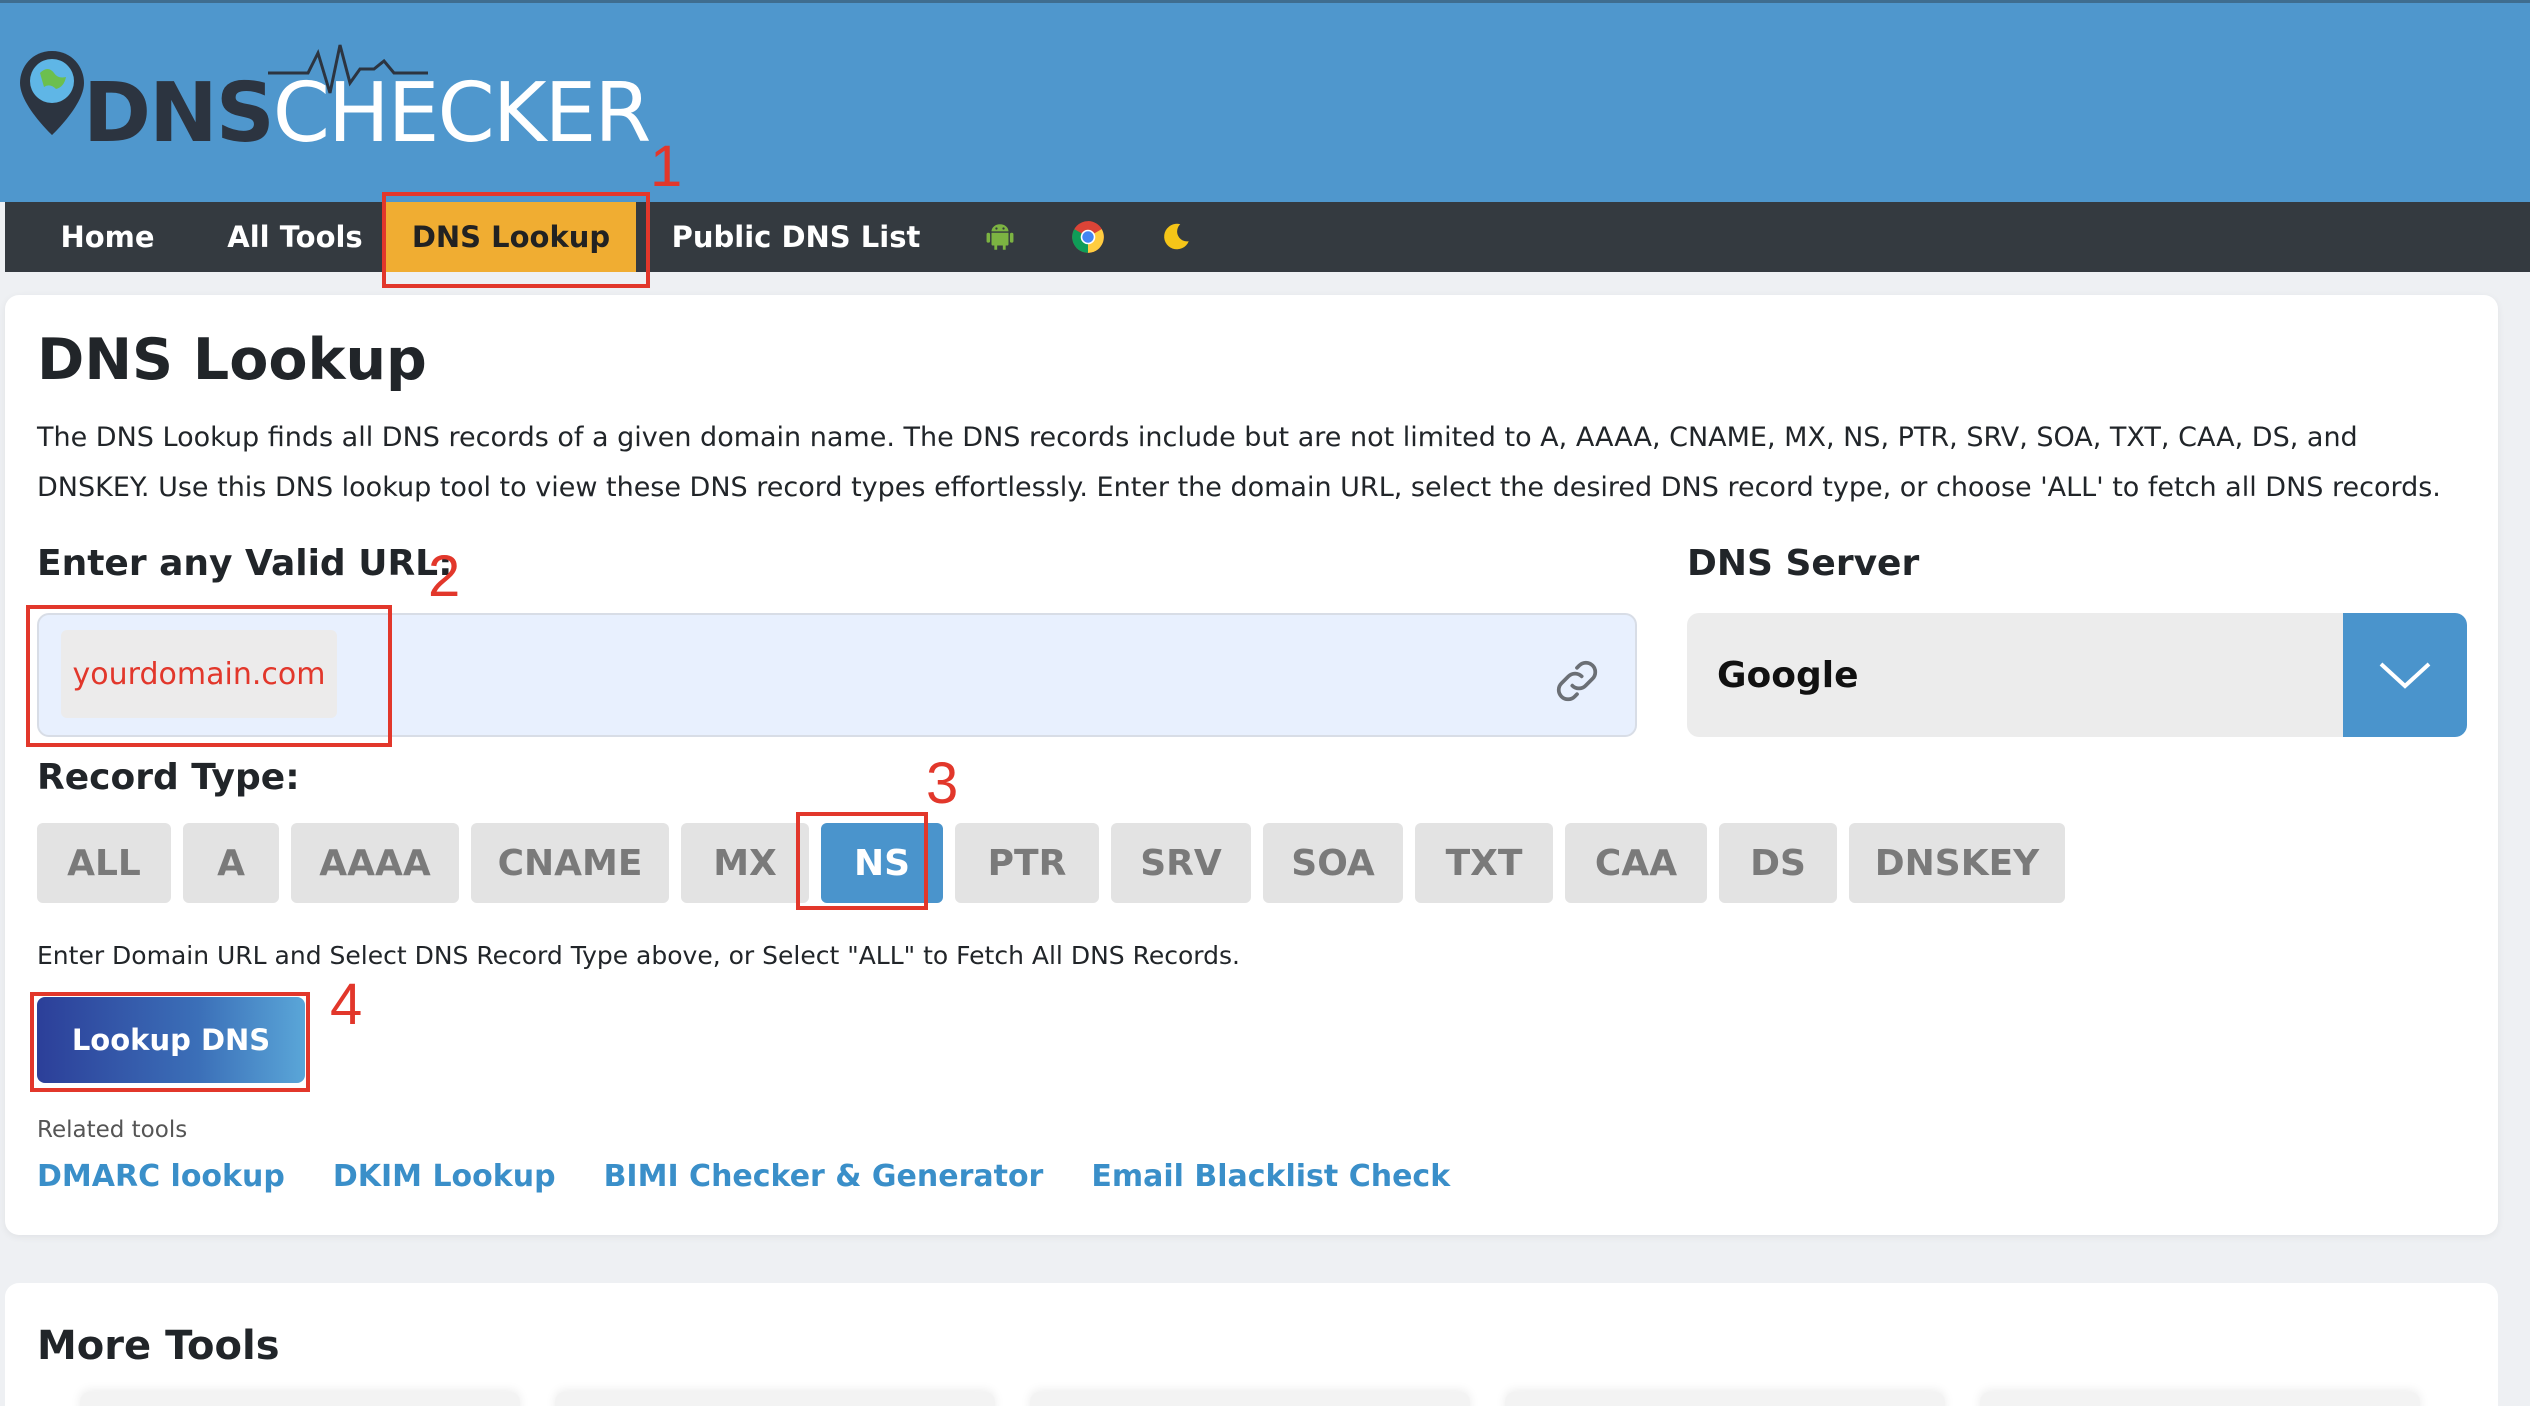  What do you see at coordinates (346, 1004) in the screenshot?
I see `annotation-number-4: 4` at bounding box center [346, 1004].